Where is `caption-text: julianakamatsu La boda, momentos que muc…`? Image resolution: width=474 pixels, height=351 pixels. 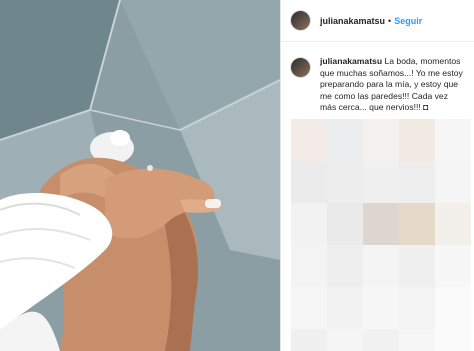
caption-text: julianakamatsu La boda, momentos que muc… is located at coordinates (392, 85).